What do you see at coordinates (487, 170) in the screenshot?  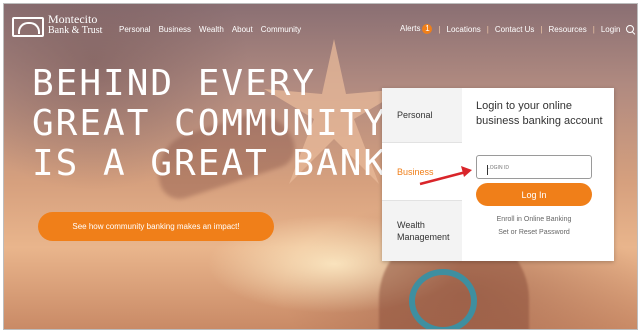 I see `text-cursor` at bounding box center [487, 170].